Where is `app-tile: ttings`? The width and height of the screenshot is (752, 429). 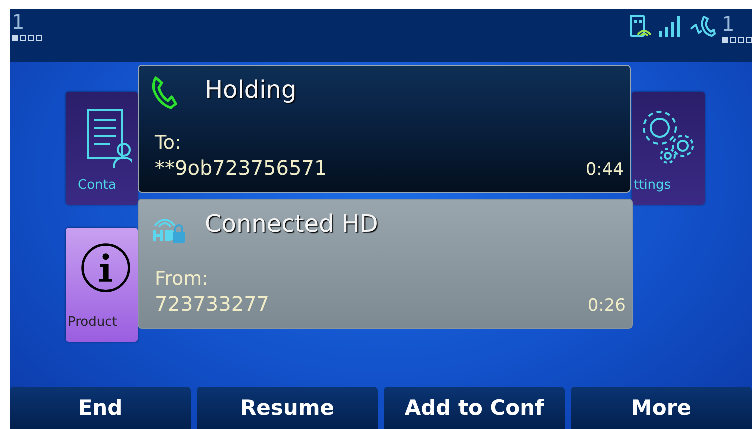 app-tile: ttings is located at coordinates (668, 148).